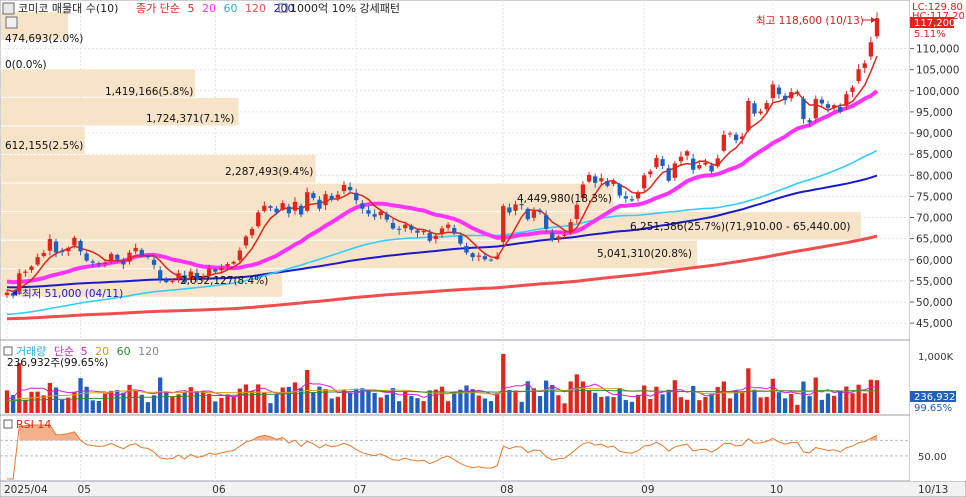 The height and width of the screenshot is (497, 966). I want to click on vp-label-1: 0(0.0%), so click(26, 65).